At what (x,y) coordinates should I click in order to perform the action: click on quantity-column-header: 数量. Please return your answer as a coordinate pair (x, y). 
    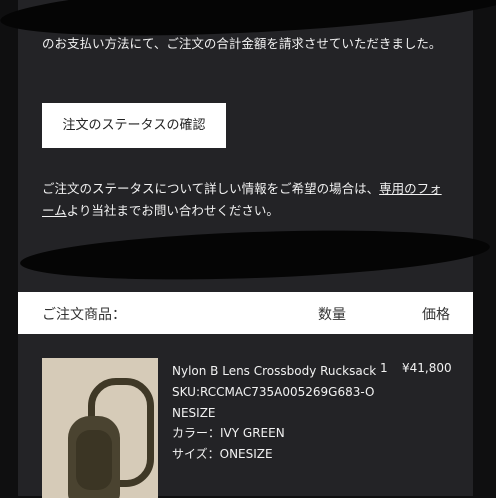
    Looking at the image, I should click on (332, 315).